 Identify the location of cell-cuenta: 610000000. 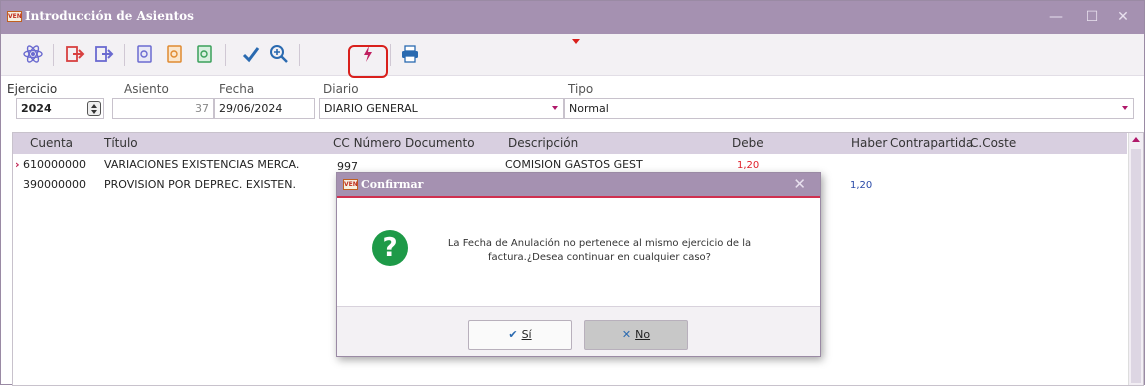
(54, 164).